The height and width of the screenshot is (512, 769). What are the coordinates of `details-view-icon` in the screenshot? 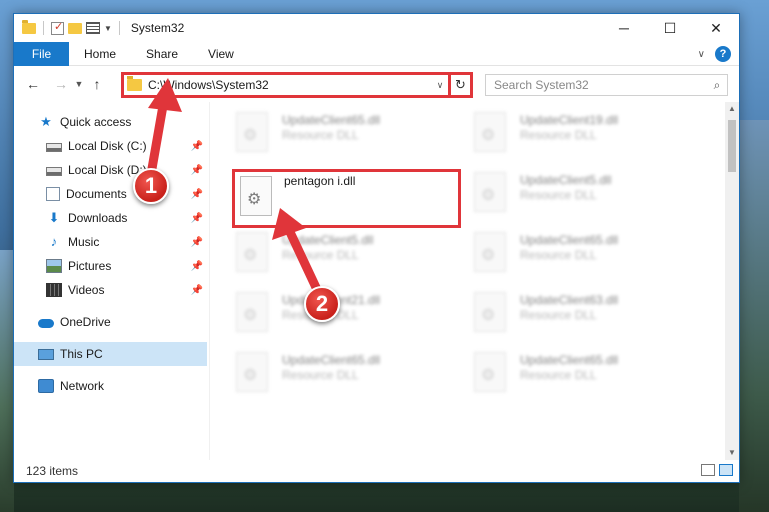 It's located at (708, 470).